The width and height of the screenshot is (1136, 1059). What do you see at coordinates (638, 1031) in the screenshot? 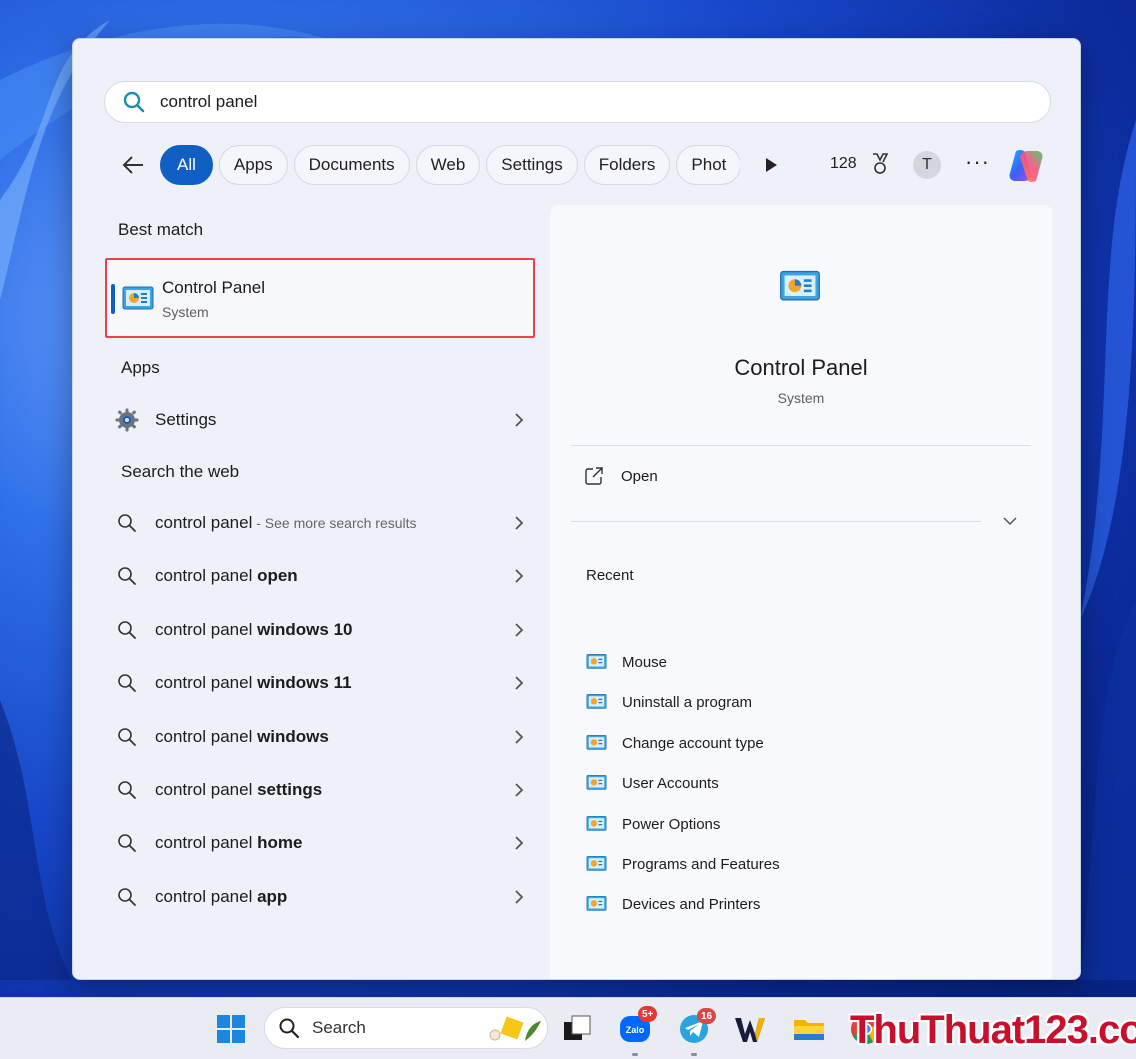
I see `zalo-app: Zalo 5+` at bounding box center [638, 1031].